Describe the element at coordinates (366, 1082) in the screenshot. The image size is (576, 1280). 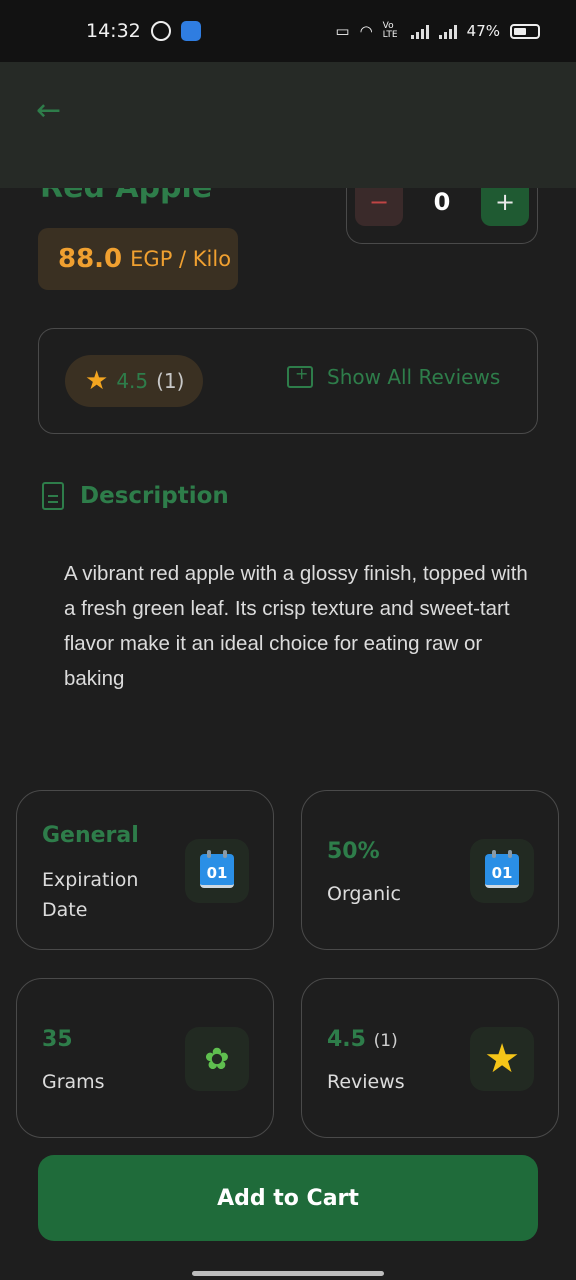
I see `card-label: Reviews` at that location.